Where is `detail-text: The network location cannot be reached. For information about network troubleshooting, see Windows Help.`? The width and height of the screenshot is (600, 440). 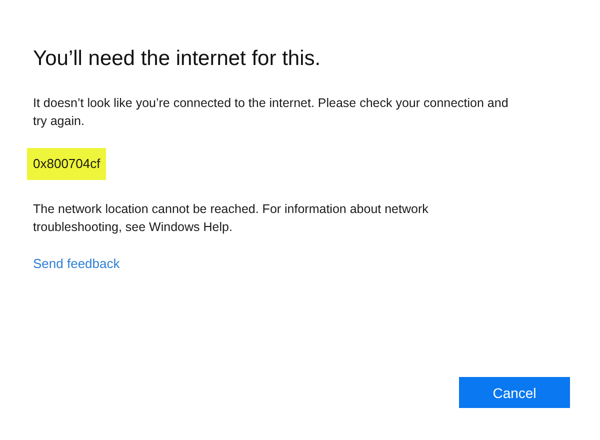 detail-text: The network location cannot be reached. For information about network troubleshooting, see Windows Help. is located at coordinates (231, 218).